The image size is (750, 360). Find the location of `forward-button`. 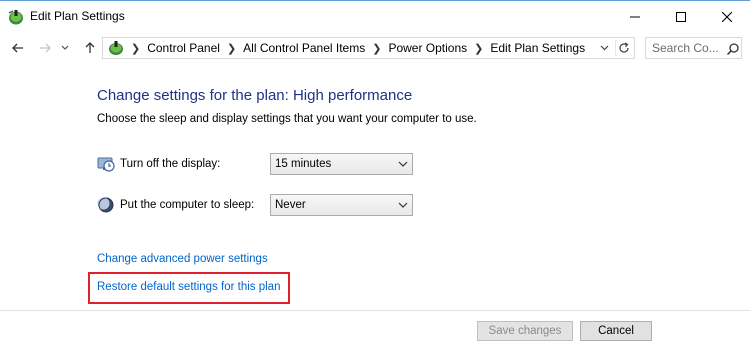

forward-button is located at coordinates (45, 48).